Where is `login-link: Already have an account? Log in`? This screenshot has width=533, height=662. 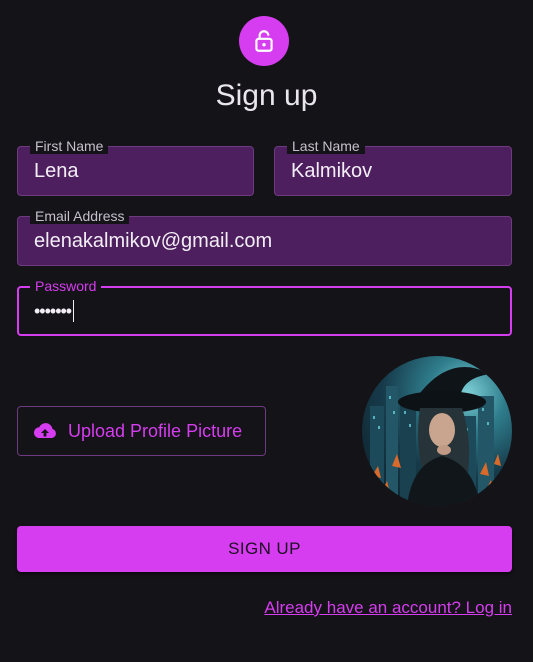
login-link: Already have an account? Log in is located at coordinates (388, 608).